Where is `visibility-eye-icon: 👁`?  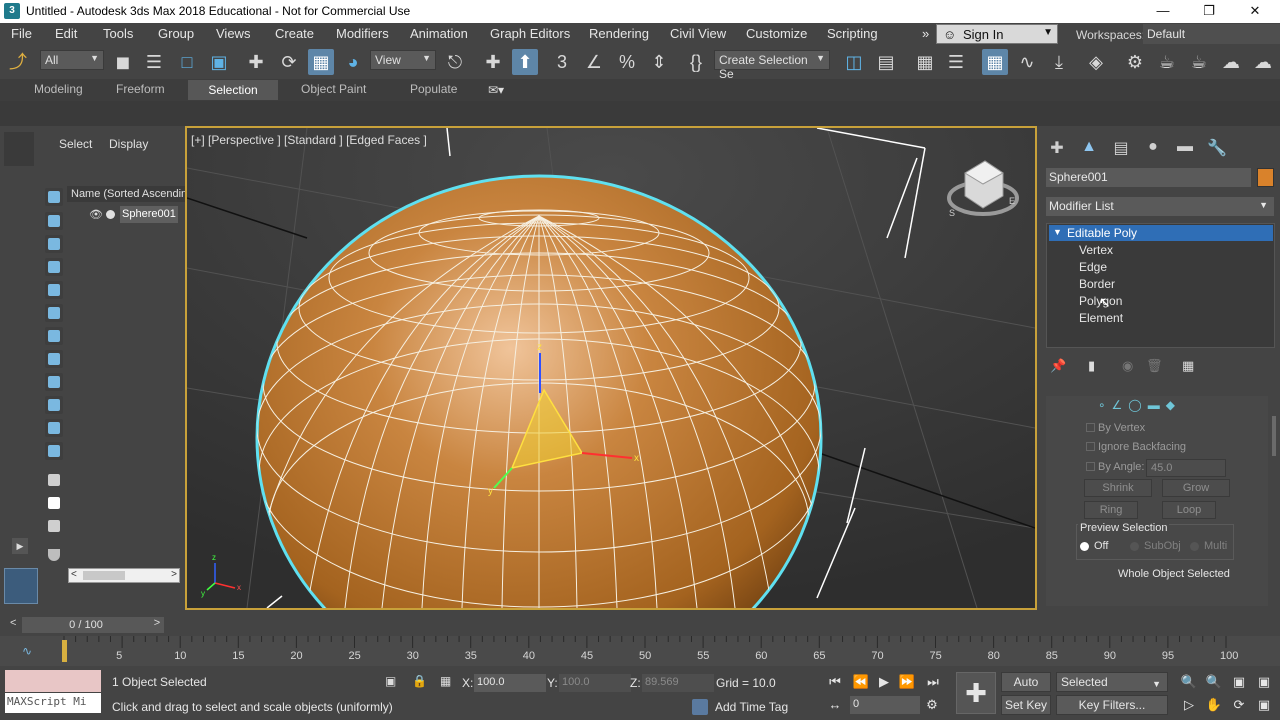 visibility-eye-icon: 👁 is located at coordinates (96, 214).